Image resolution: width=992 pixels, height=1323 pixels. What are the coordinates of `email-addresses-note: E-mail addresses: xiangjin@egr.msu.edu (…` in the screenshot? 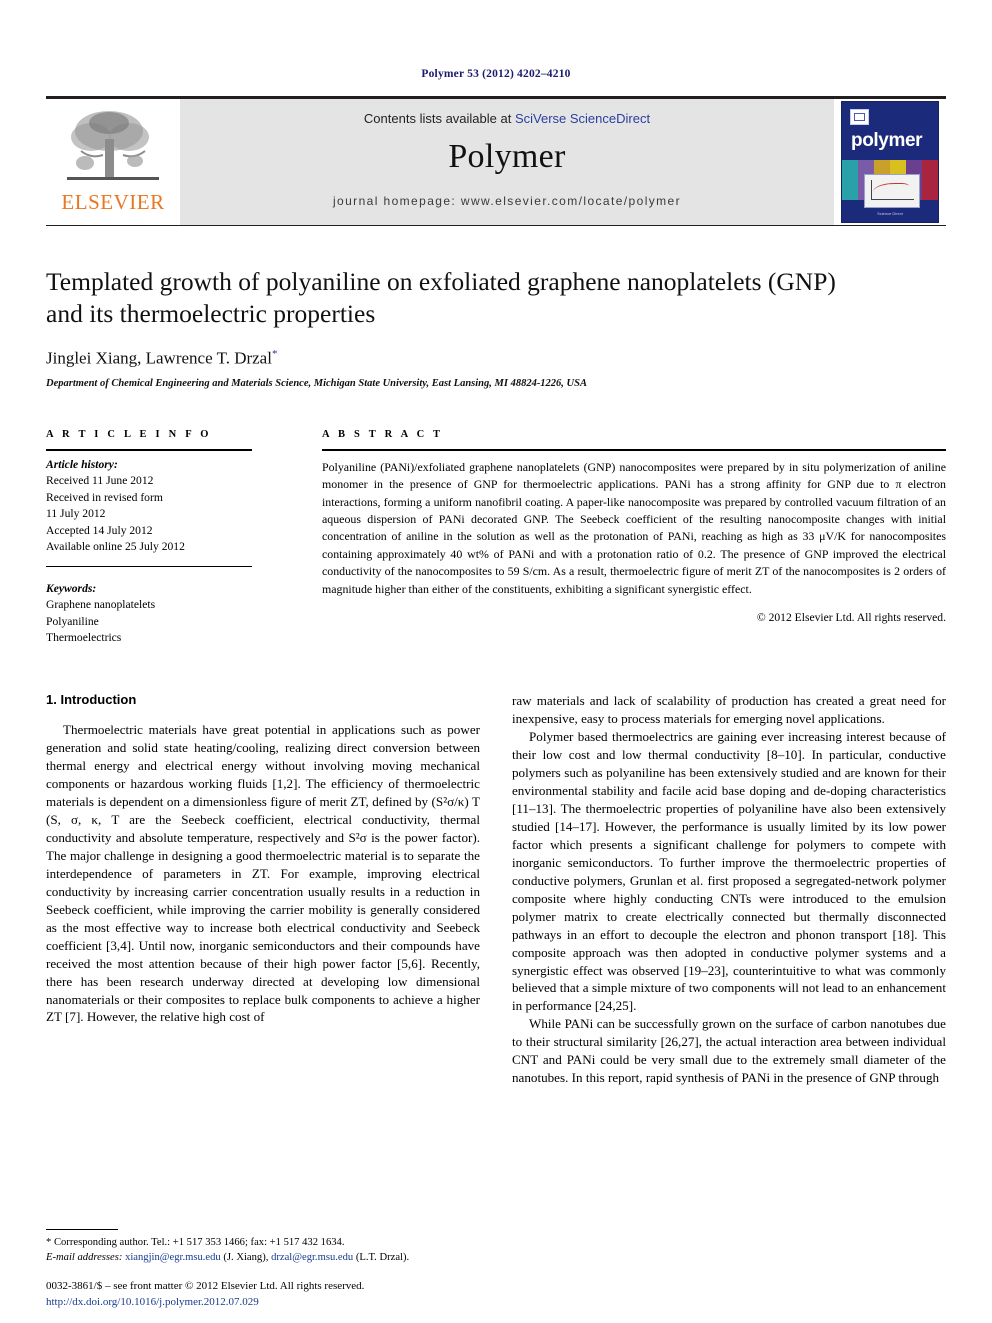 It's located at (261, 1257).